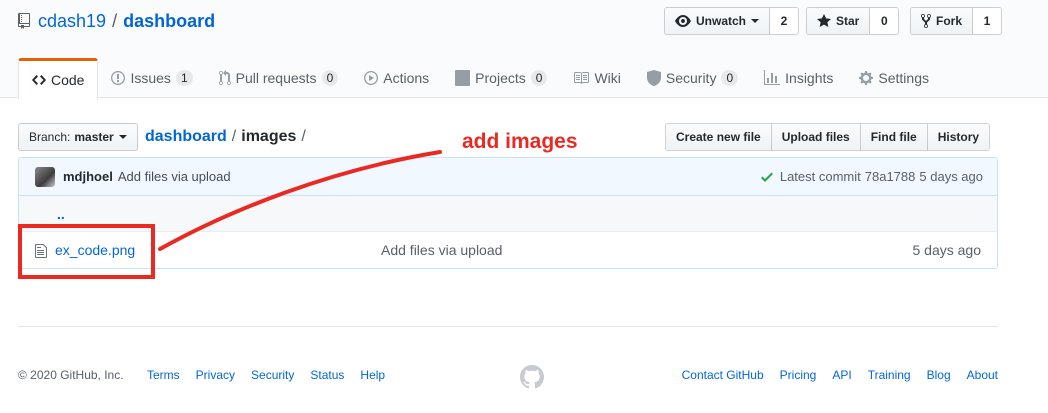 Image resolution: width=1048 pixels, height=413 pixels. I want to click on latest-commit-info: Latest commit 78a1788 5 days ago, so click(873, 177).